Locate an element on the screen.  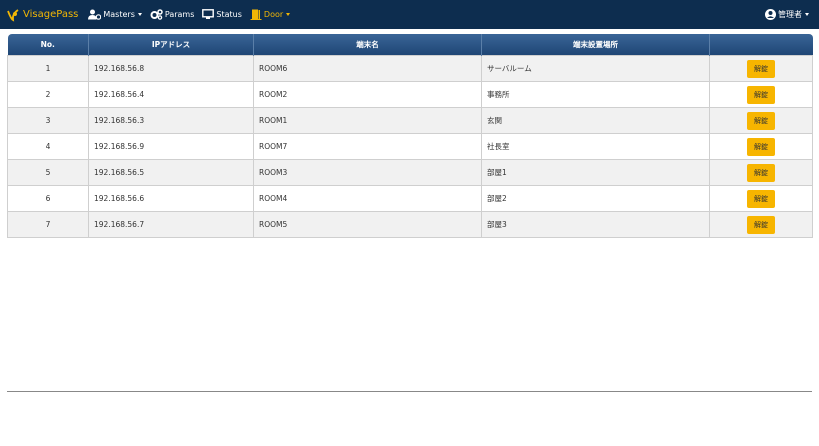
nav-masters: Masters is located at coordinates (115, 14).